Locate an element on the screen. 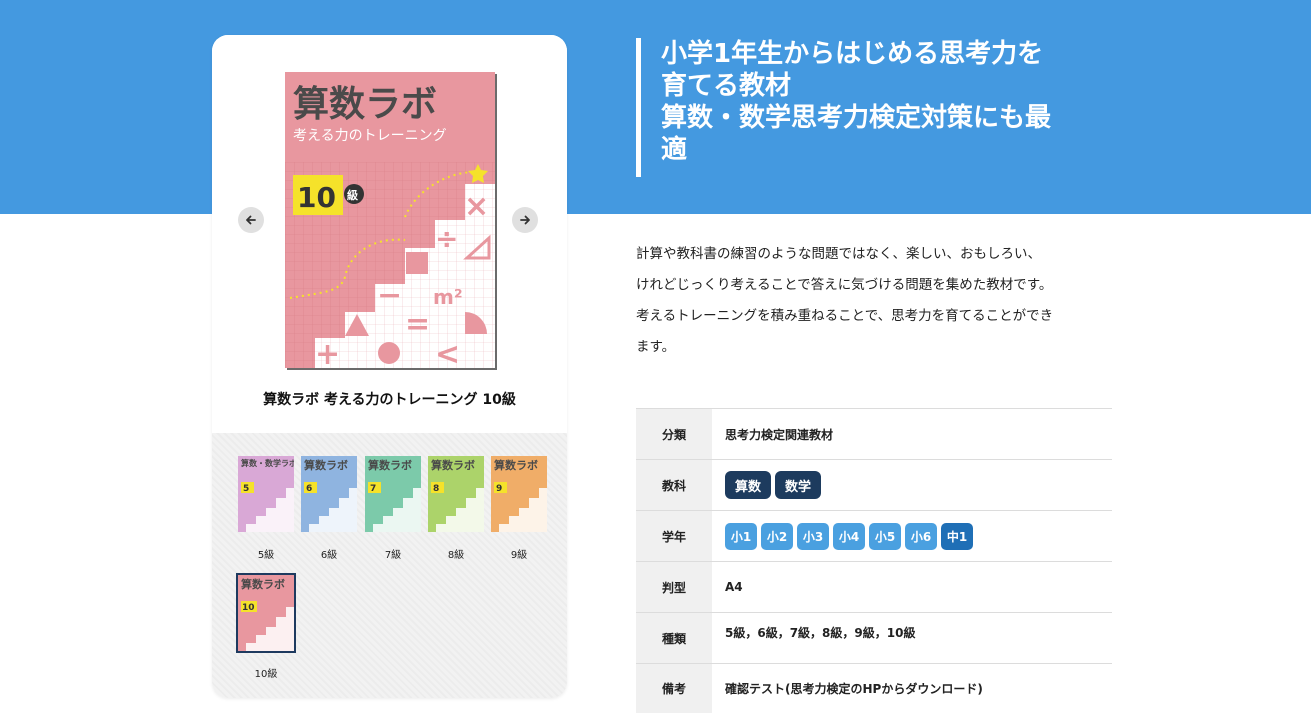 The image size is (1311, 713). spec-row-category: 分類 思考力検定関連教材 is located at coordinates (874, 433).